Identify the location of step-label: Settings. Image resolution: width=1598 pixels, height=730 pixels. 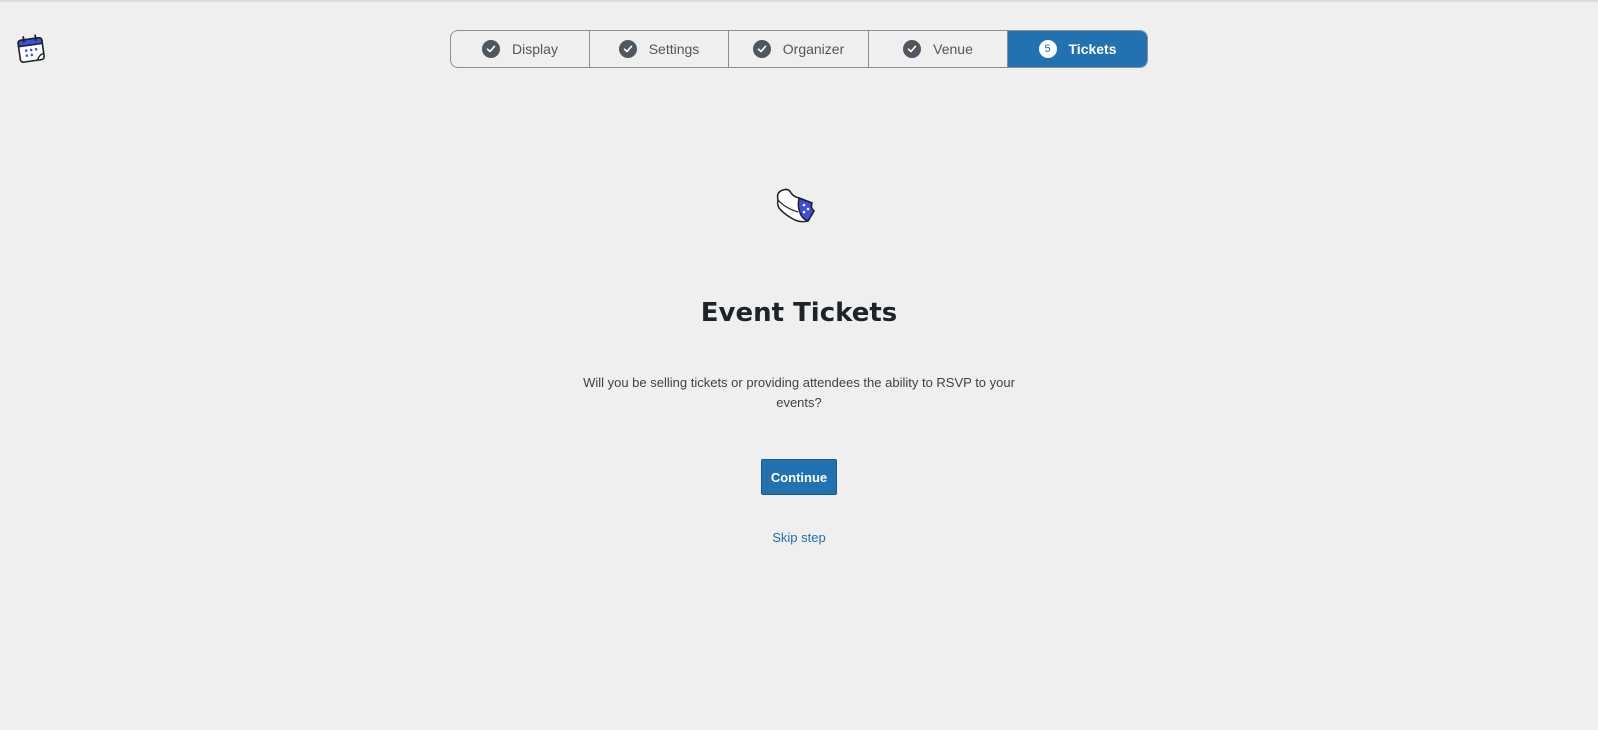
(674, 49).